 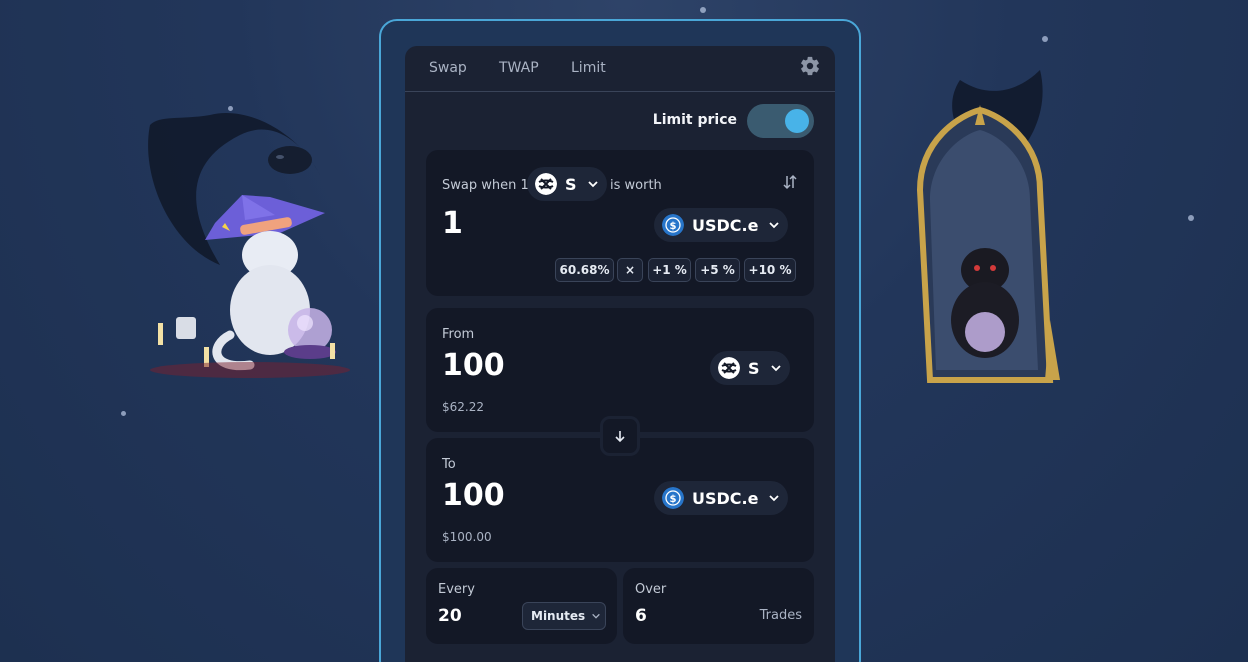 I want to click on quote-token-name: USDC.e, so click(x=725, y=225).